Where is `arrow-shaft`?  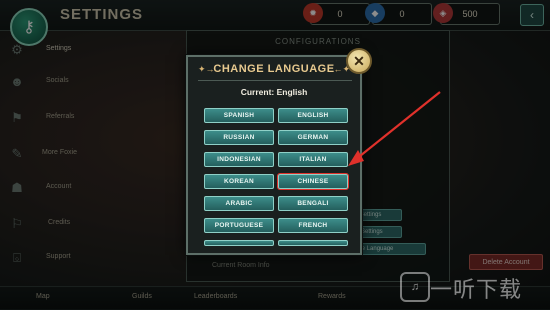 arrow-shaft is located at coordinates (397, 126).